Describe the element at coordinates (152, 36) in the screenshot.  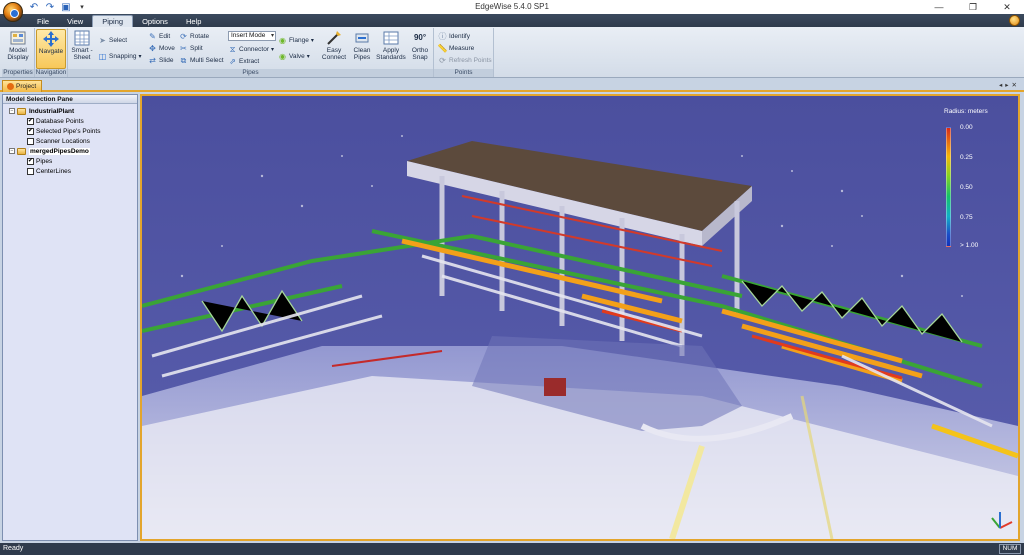
I see `edit-pencil-icon: ✎` at that location.